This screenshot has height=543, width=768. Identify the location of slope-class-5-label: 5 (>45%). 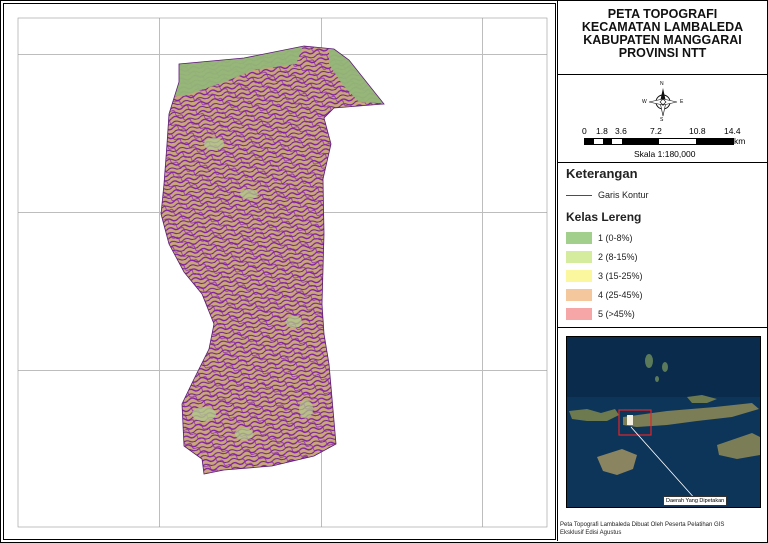
(616, 314).